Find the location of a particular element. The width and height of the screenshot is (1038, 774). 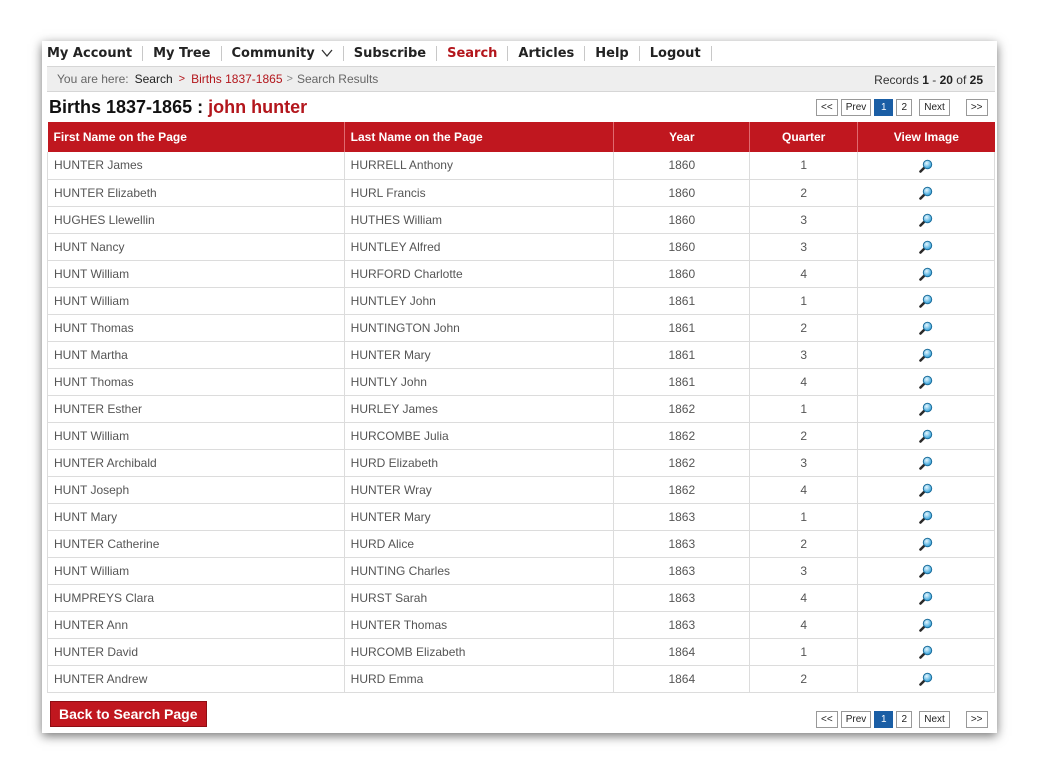

last-name-cell: HUNTING Charles is located at coordinates (479, 571).